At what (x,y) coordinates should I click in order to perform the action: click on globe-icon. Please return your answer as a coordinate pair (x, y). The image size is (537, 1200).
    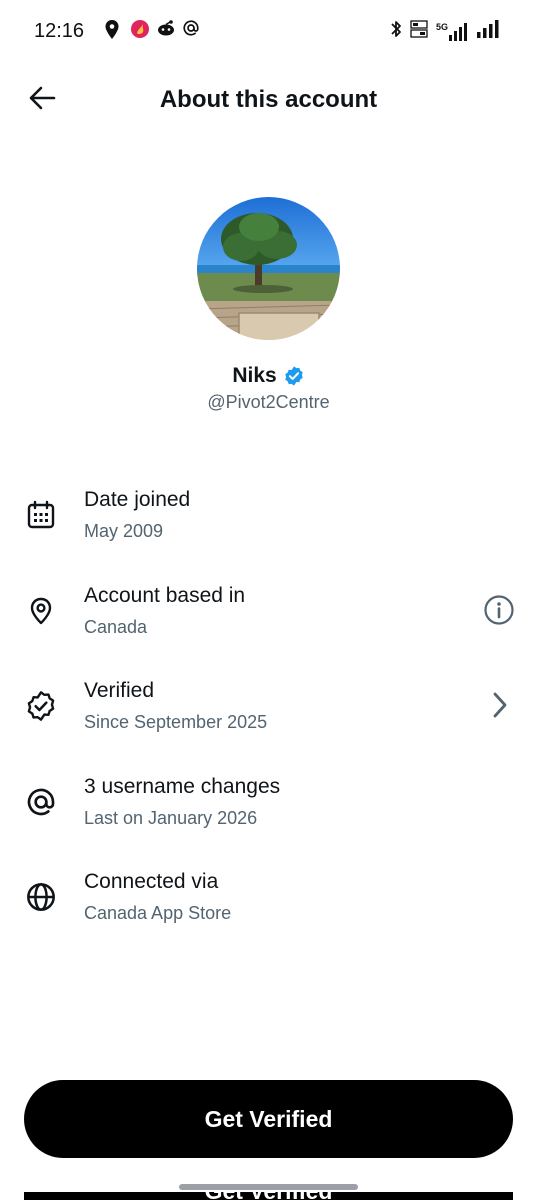
    Looking at the image, I should click on (41, 897).